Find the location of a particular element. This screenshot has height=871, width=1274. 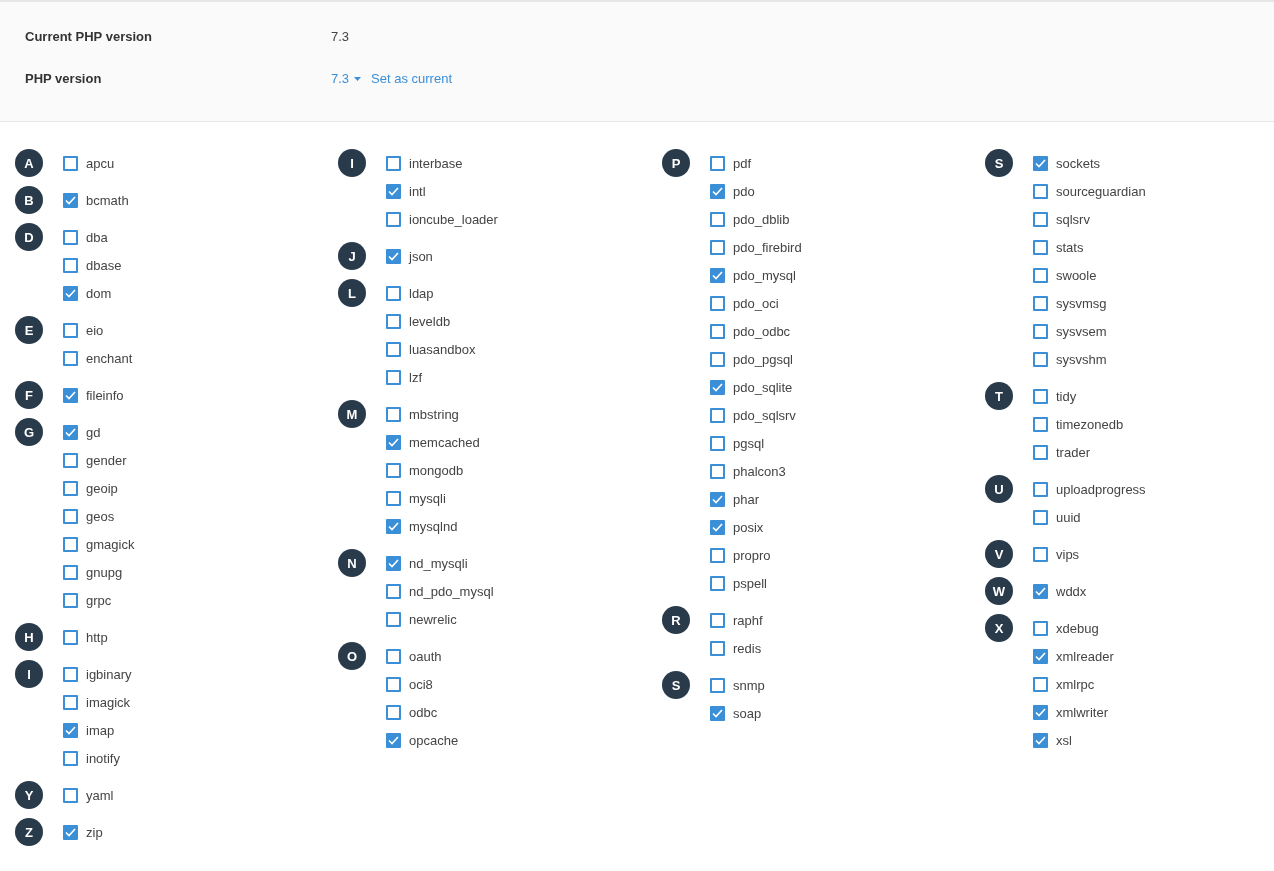

extension-name: mysqlnd is located at coordinates (433, 526).